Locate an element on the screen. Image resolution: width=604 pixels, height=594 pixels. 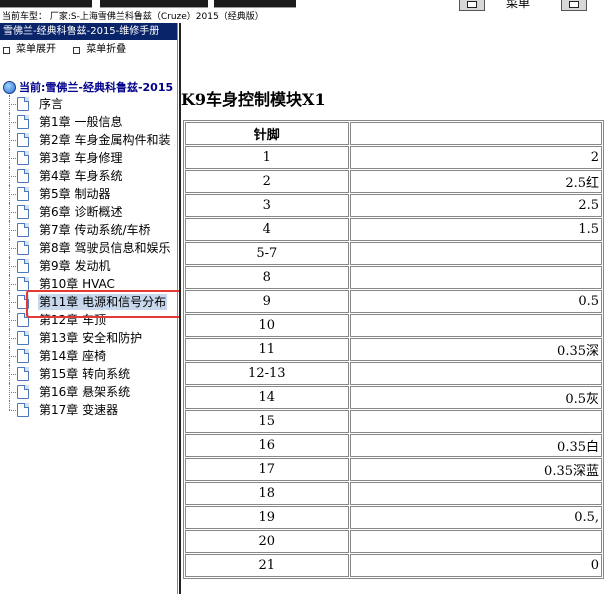
expand-menu-button: 菜单展开 is located at coordinates (29, 50).